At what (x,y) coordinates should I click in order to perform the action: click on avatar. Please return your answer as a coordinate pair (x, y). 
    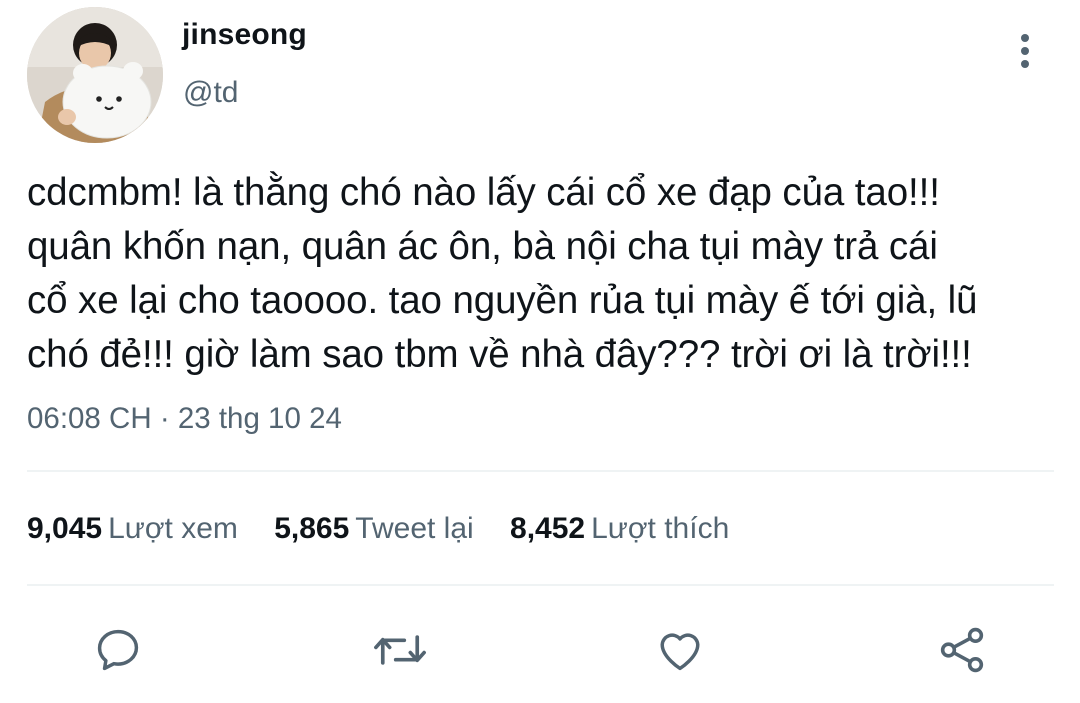
    Looking at the image, I should click on (95, 75).